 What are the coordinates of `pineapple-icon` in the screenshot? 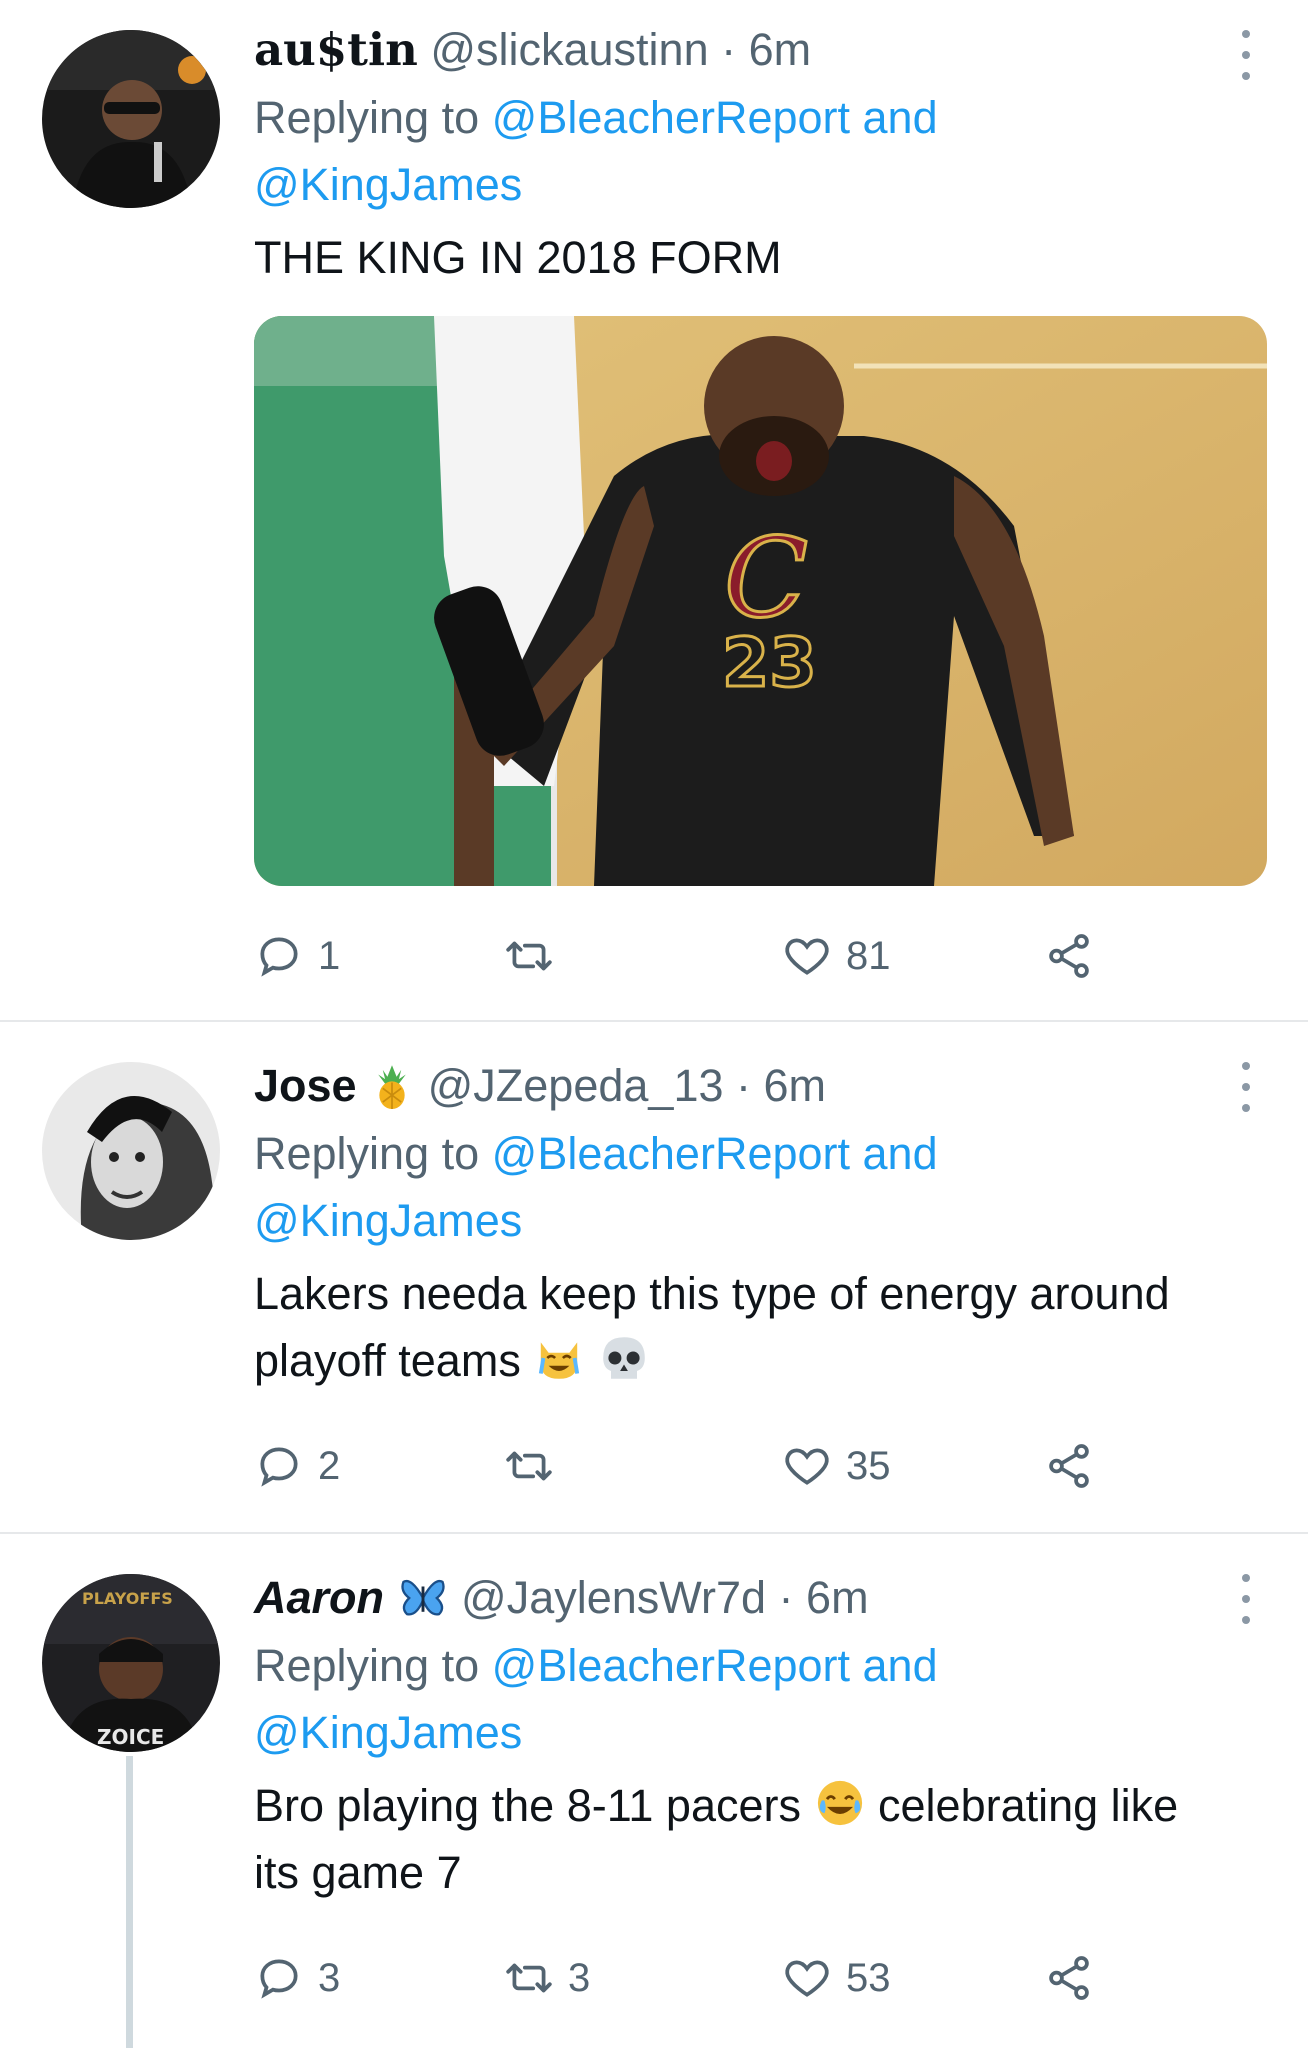 It's located at (392, 1087).